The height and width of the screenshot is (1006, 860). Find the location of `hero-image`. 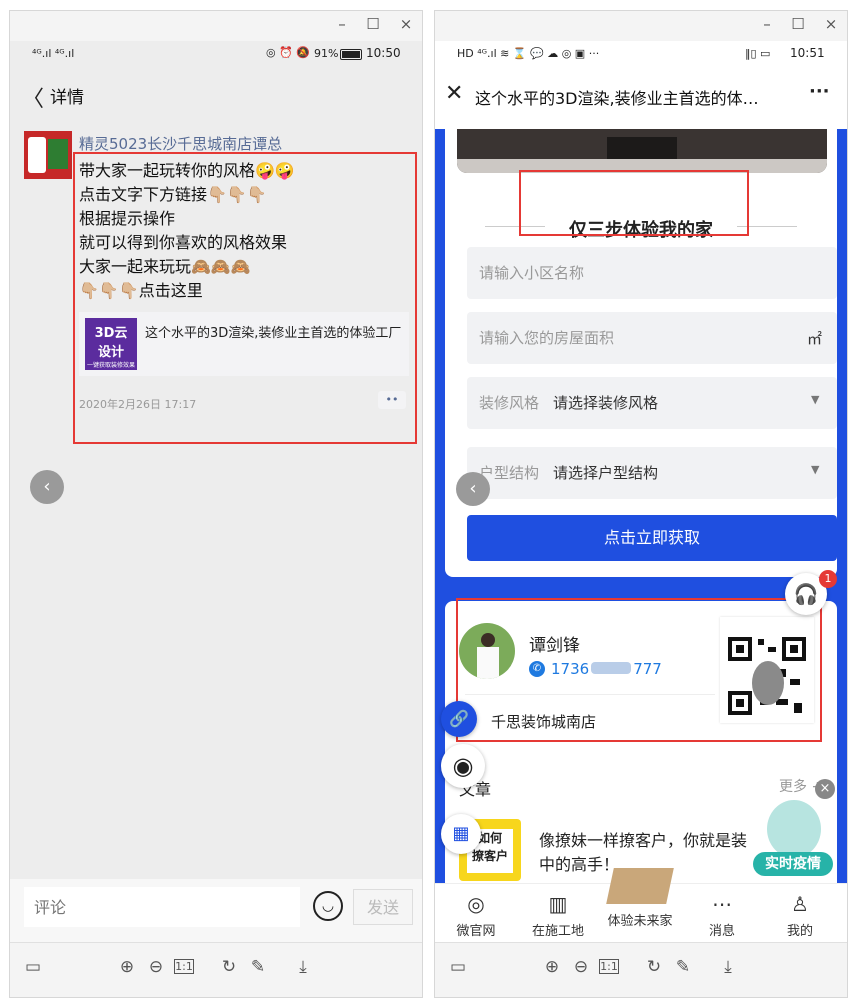

hero-image is located at coordinates (642, 151).